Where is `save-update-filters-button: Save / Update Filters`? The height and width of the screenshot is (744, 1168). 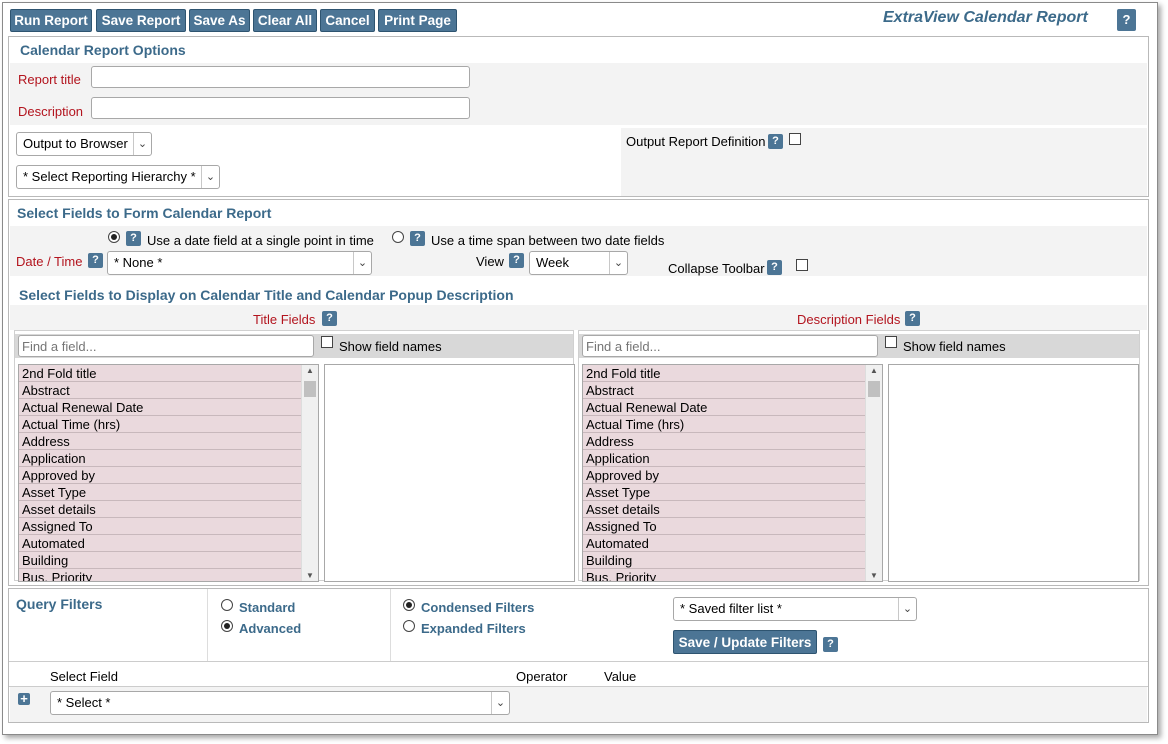 save-update-filters-button: Save / Update Filters is located at coordinates (745, 642).